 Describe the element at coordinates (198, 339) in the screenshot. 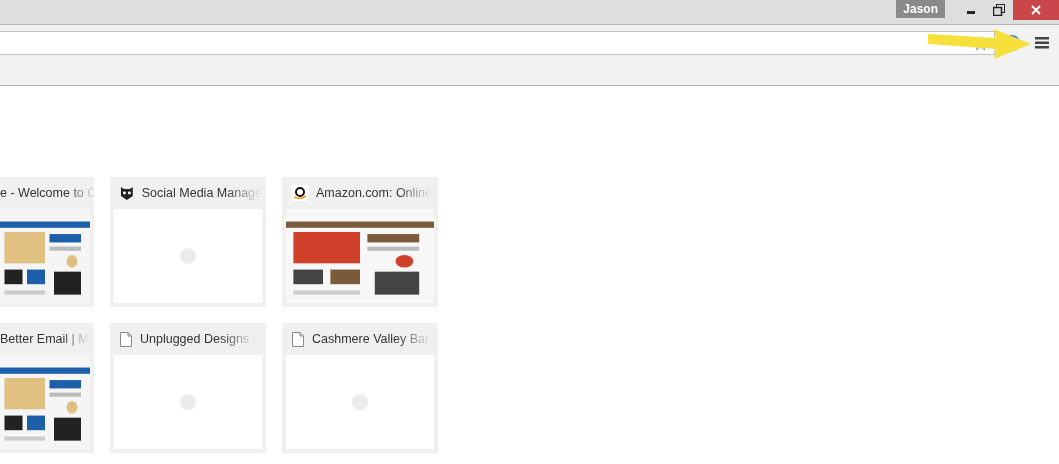

I see `tile-title: Unplugged Designs |` at that location.